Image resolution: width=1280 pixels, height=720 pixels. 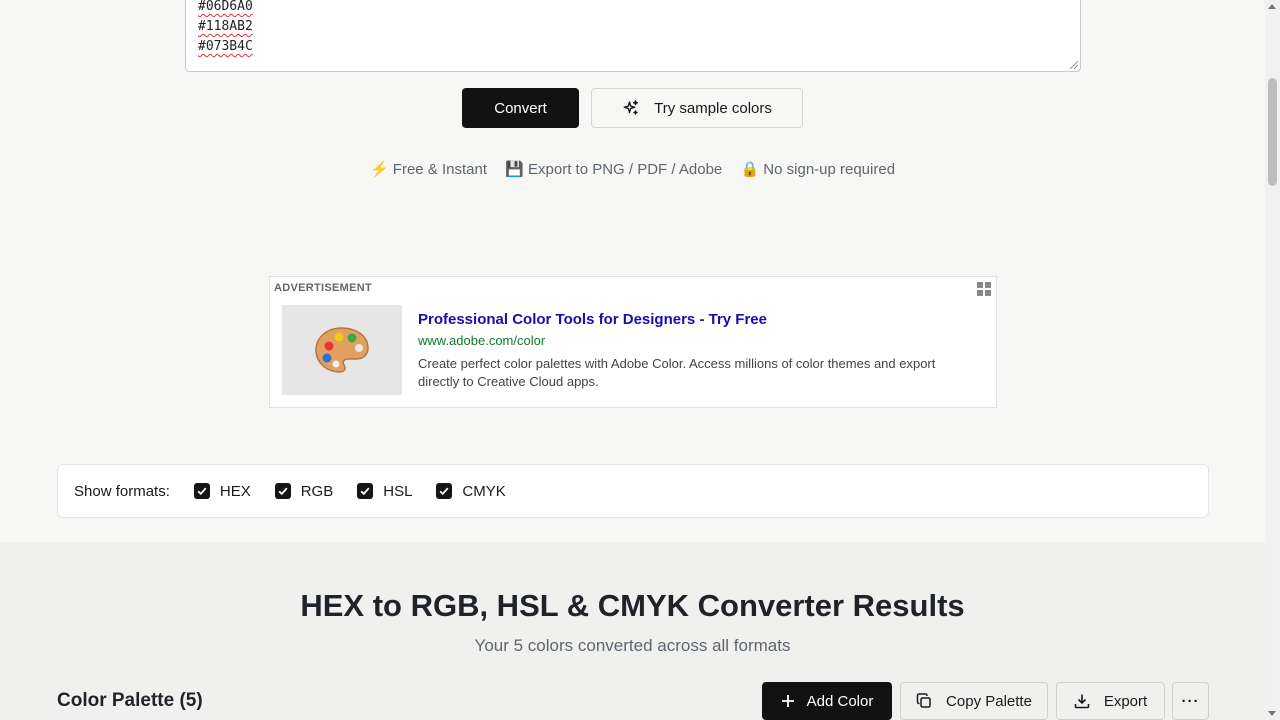 I want to click on hex-input-line: #118AB2, so click(x=225, y=26).